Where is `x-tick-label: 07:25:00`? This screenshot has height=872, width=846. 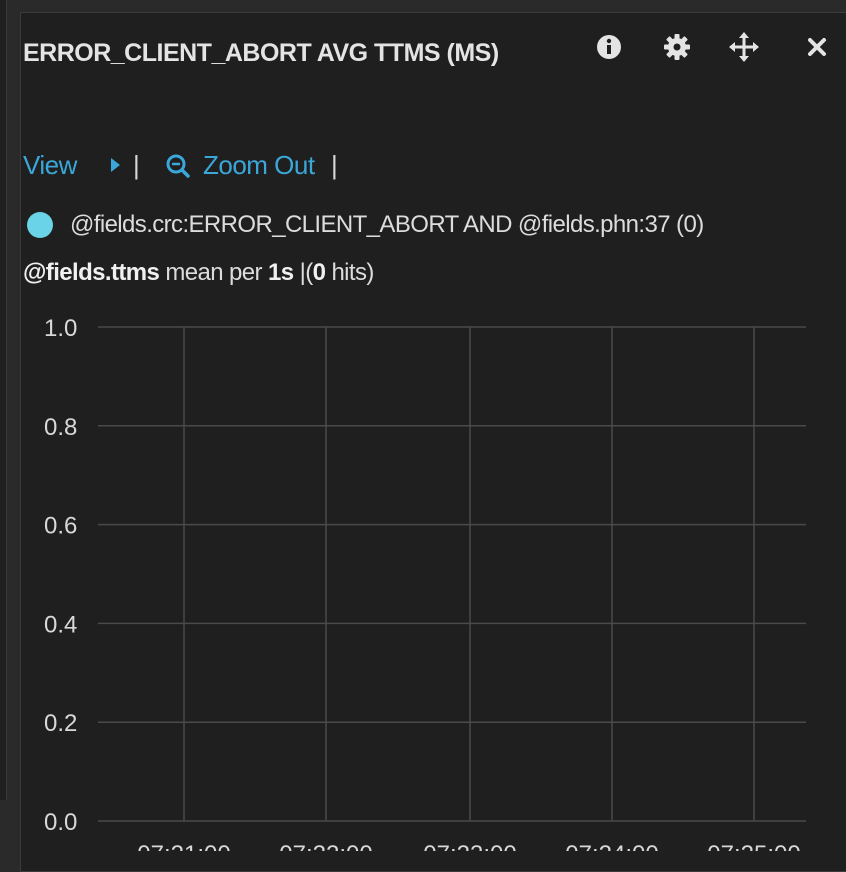
x-tick-label: 07:25:00 is located at coordinates (753, 846).